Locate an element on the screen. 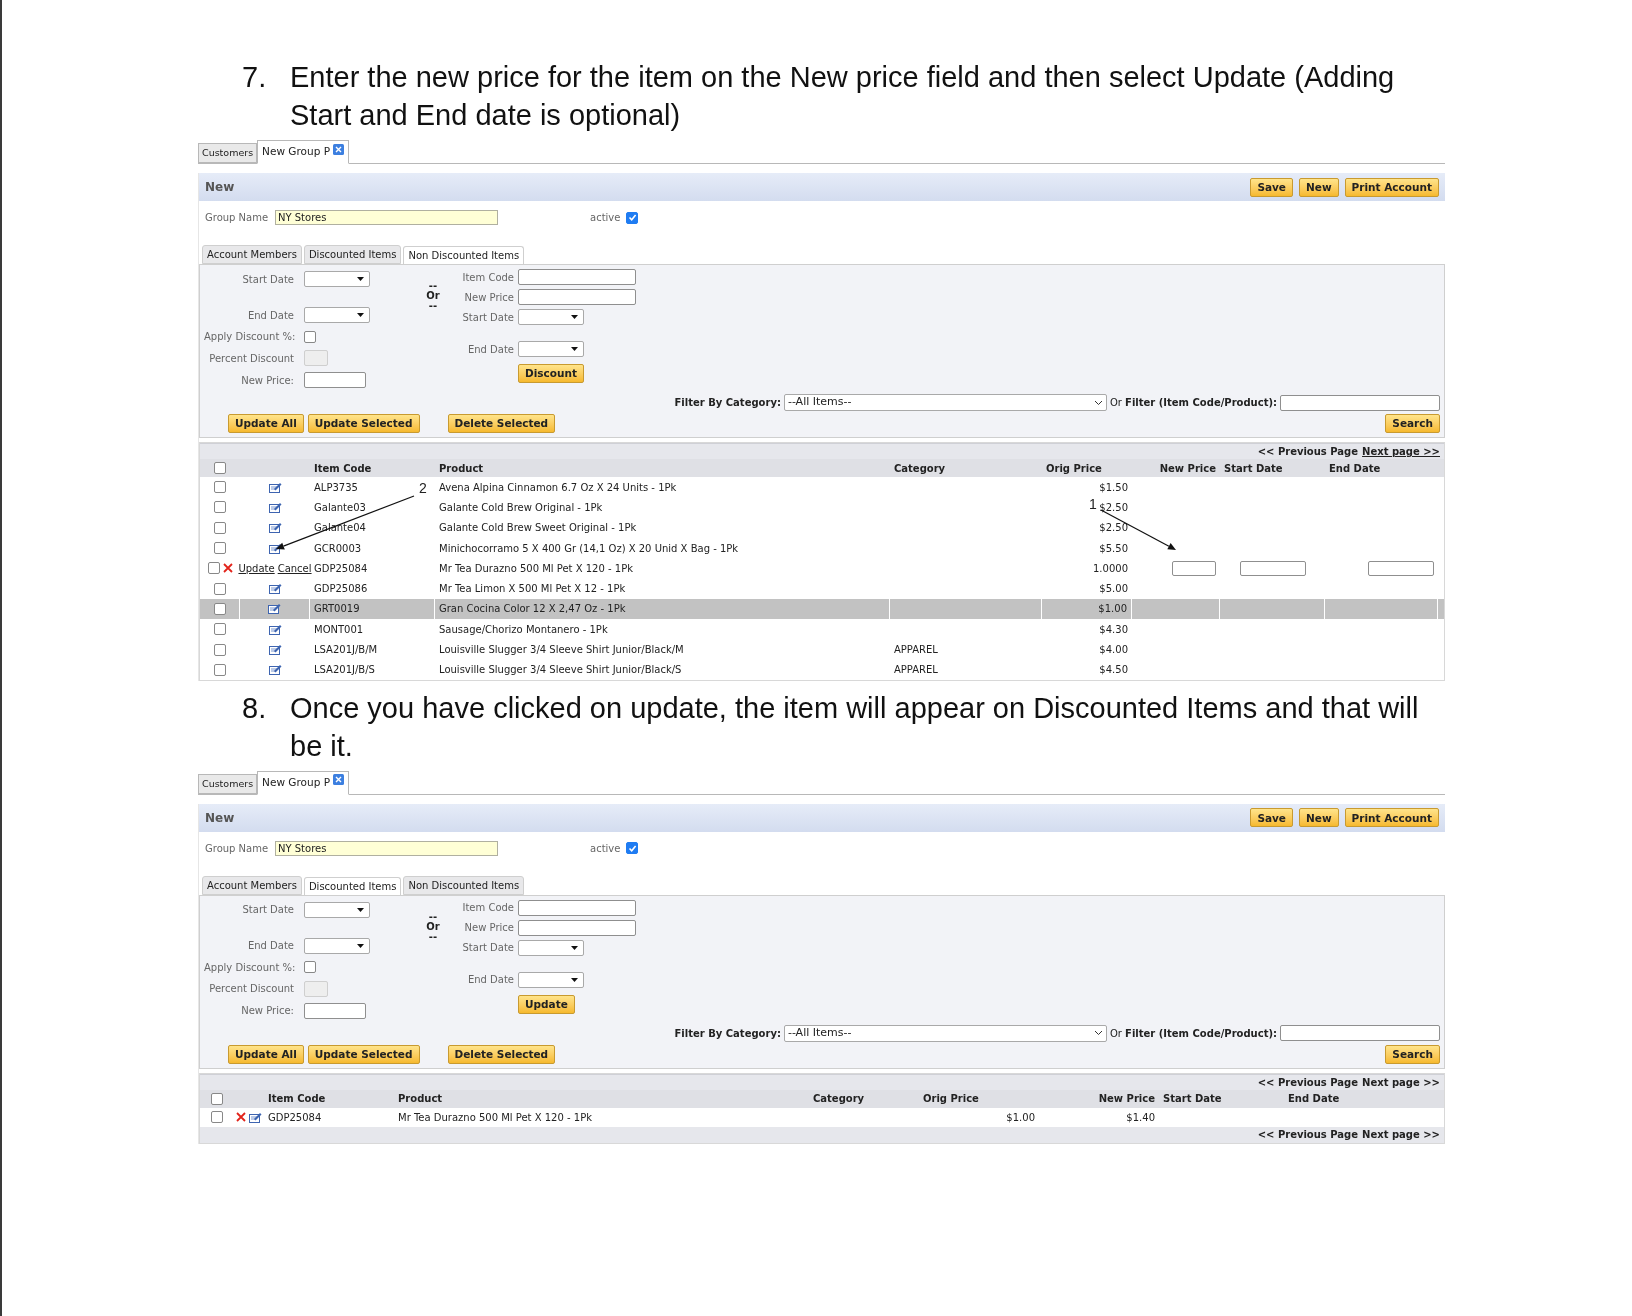 This screenshot has height=1316, width=1632. or-label: Or is located at coordinates (433, 926).